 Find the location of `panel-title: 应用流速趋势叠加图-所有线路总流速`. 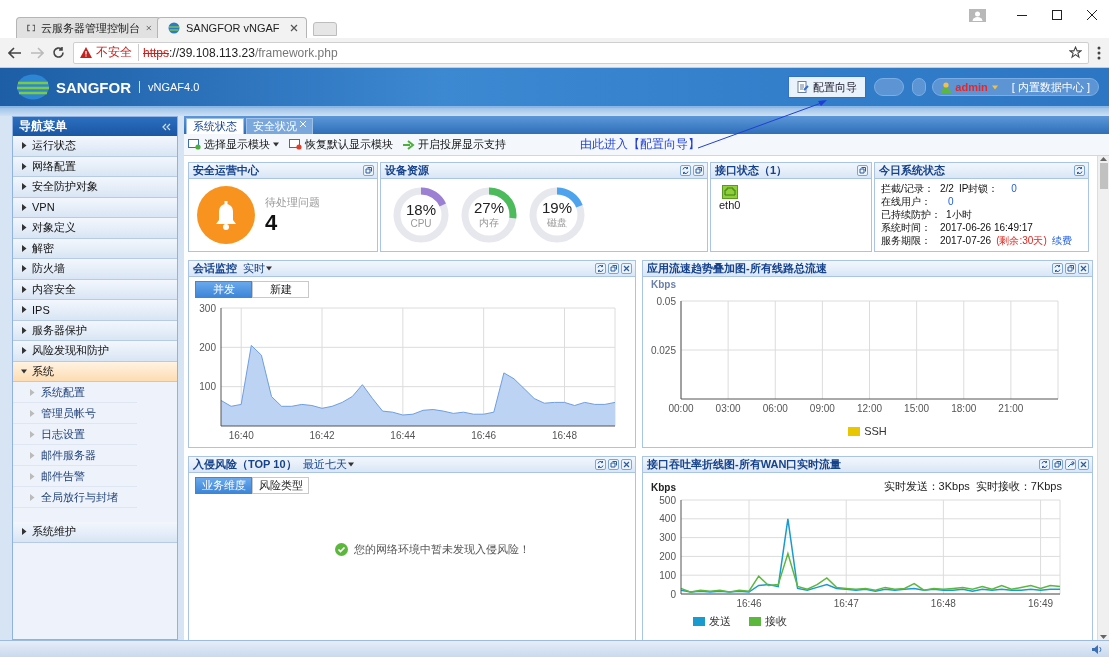

panel-title: 应用流速趋势叠加图-所有线路总流速 is located at coordinates (737, 268).